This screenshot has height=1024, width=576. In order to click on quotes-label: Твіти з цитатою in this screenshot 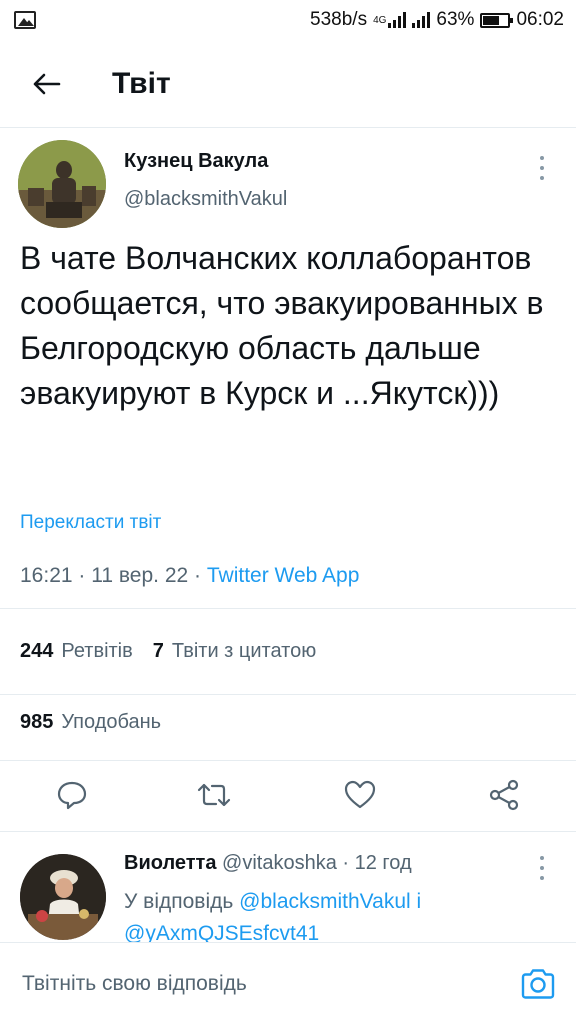, I will do `click(244, 651)`.